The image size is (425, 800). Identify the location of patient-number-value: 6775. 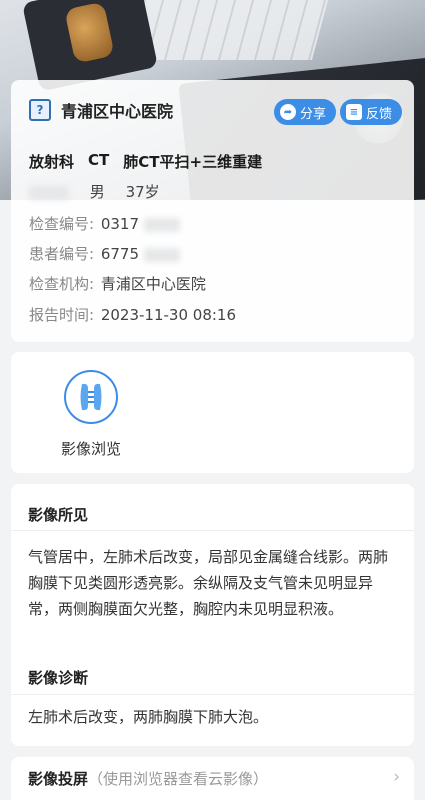
(120, 254).